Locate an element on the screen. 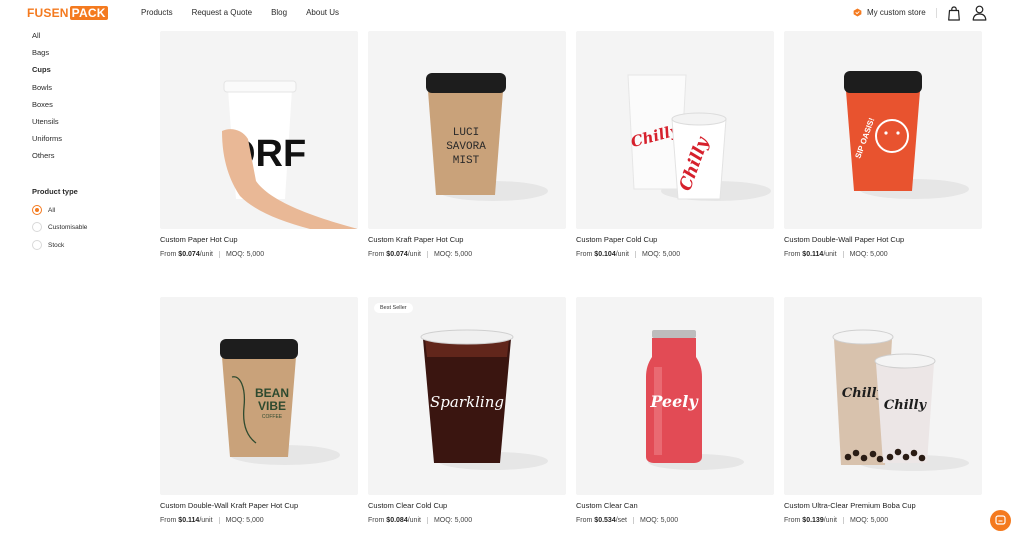  category-cups: Cups is located at coordinates (87, 72).